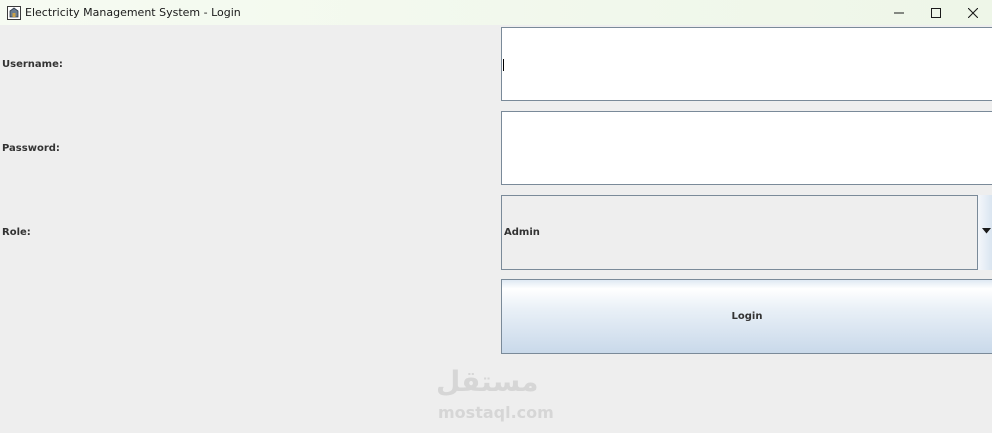 This screenshot has width=992, height=433. I want to click on maximize-button, so click(936, 12).